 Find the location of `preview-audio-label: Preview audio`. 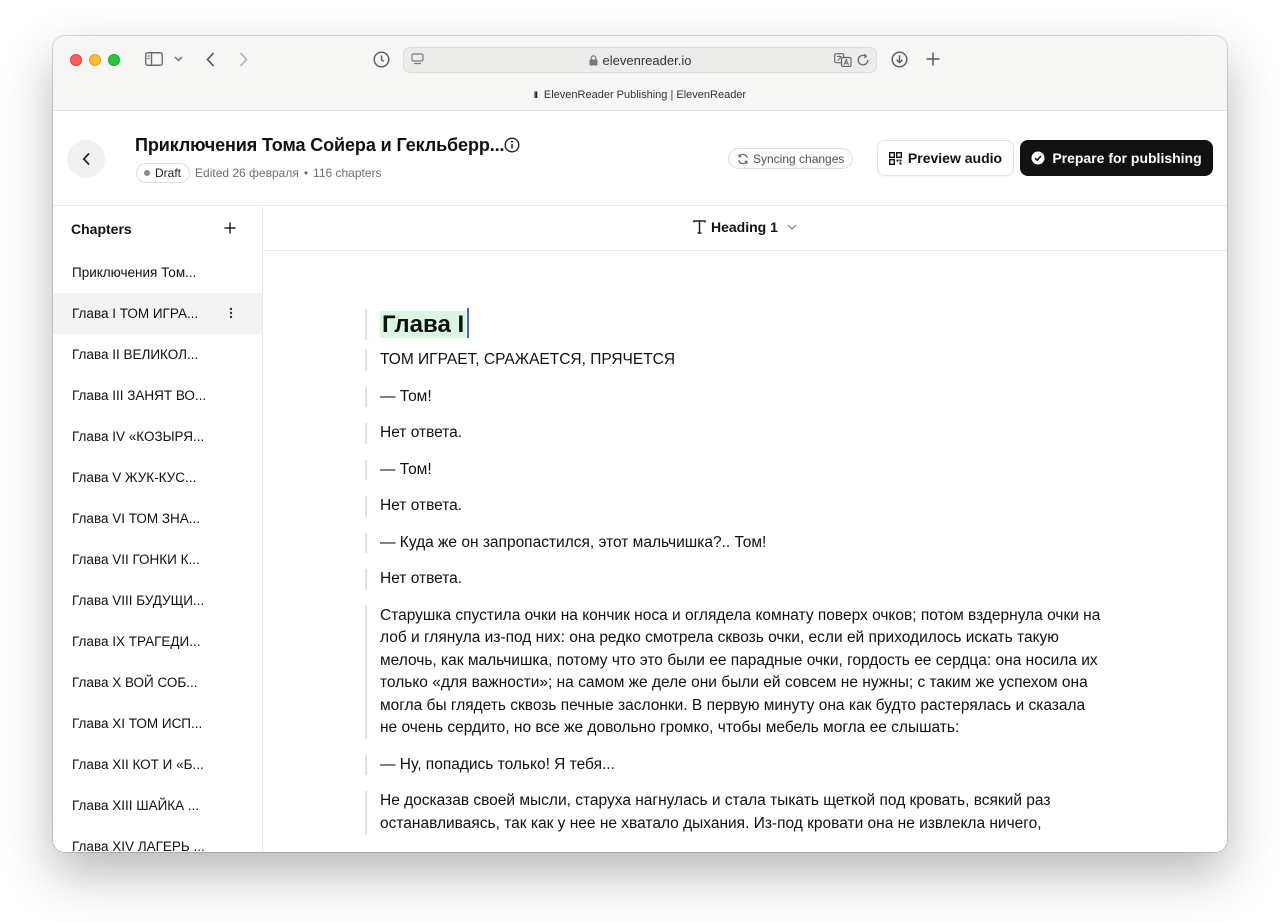

preview-audio-label: Preview audio is located at coordinates (955, 158).